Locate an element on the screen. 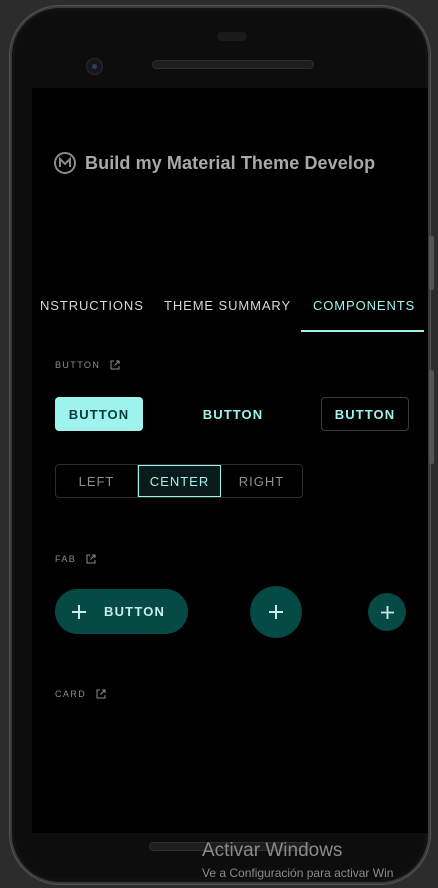 This screenshot has height=888, width=438. toggle-button-group: LEFT CENTER RIGHT is located at coordinates (179, 481).